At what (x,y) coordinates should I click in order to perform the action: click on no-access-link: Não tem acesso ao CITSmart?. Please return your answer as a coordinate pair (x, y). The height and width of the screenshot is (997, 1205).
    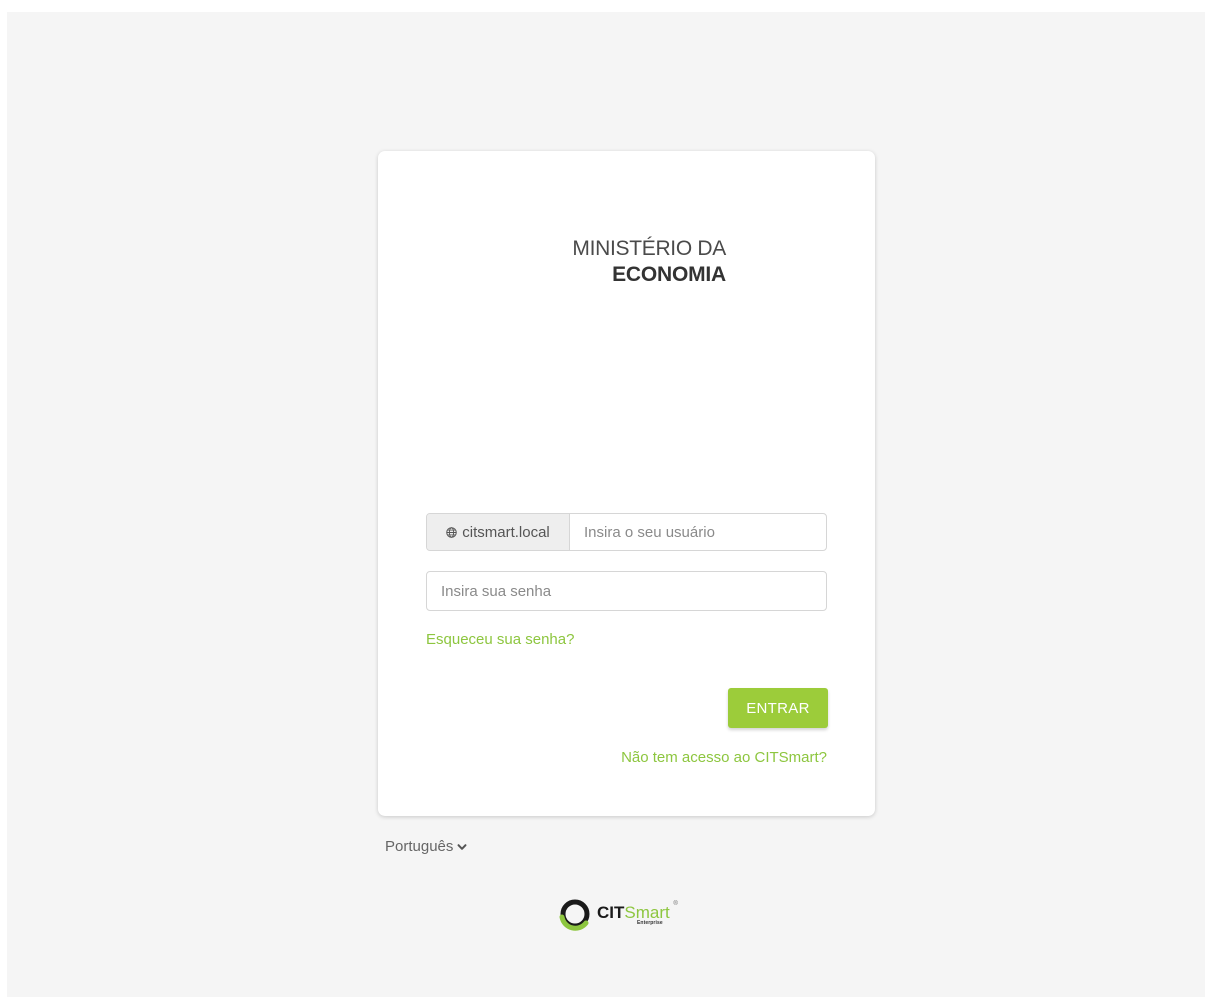
    Looking at the image, I should click on (724, 757).